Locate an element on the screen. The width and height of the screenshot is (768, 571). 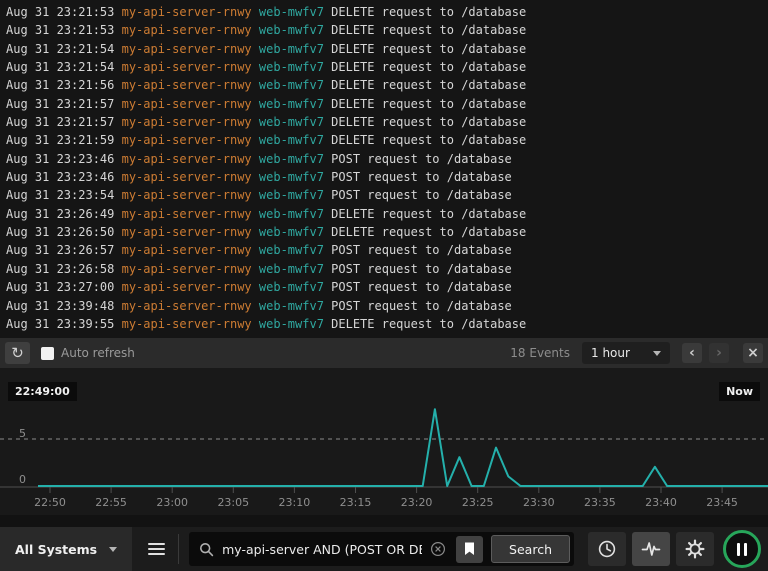
activity-pulse-icon is located at coordinates (651, 549).